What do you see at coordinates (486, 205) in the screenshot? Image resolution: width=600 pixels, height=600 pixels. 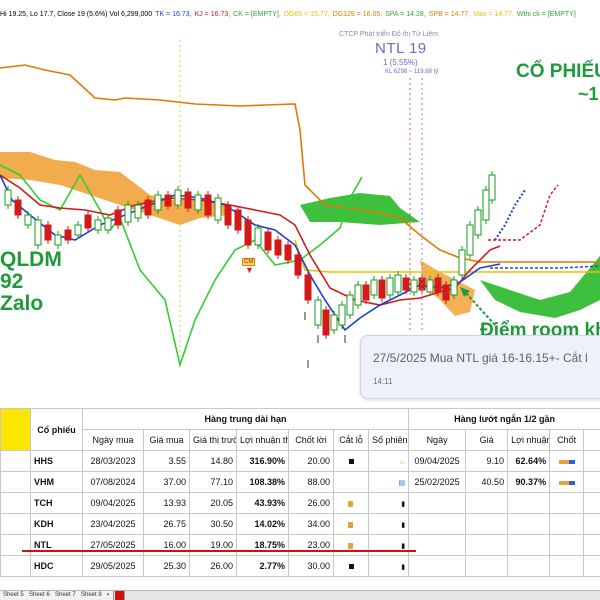 I see `candle-body` at bounding box center [486, 205].